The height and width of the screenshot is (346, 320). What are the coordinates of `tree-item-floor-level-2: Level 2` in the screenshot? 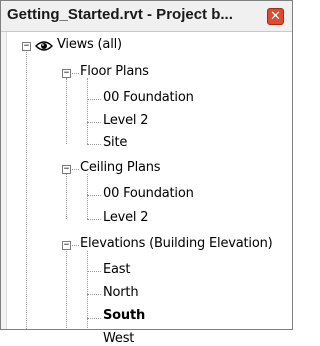 It's located at (126, 120).